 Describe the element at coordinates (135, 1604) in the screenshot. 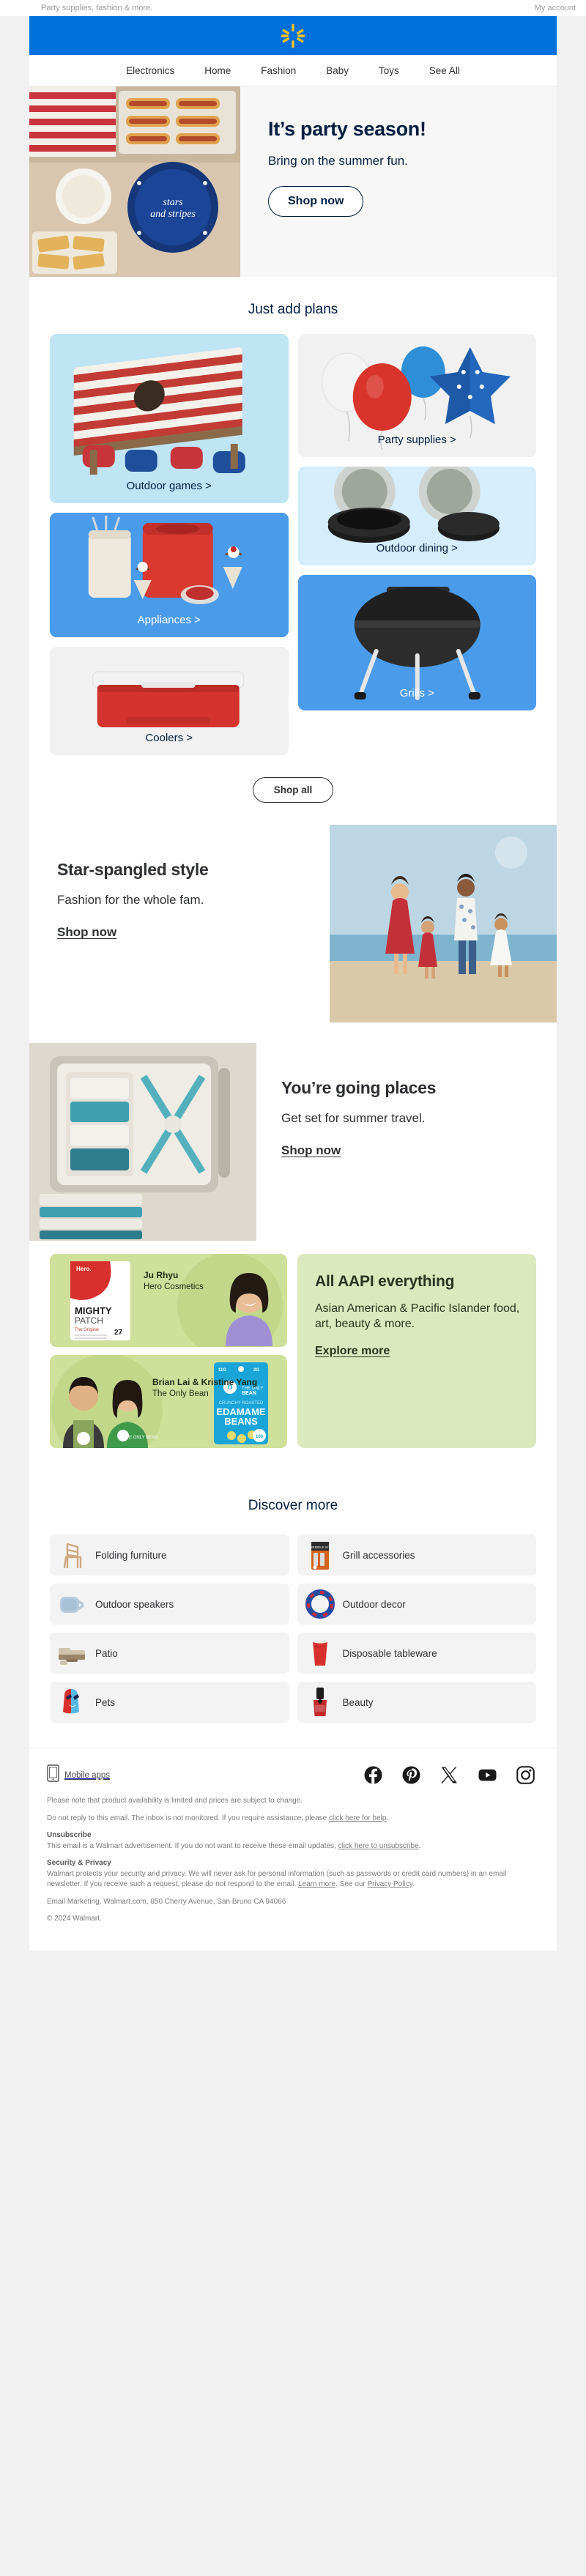

I see `discover-label-outdoor-speakers: Outdoor speakers` at that location.